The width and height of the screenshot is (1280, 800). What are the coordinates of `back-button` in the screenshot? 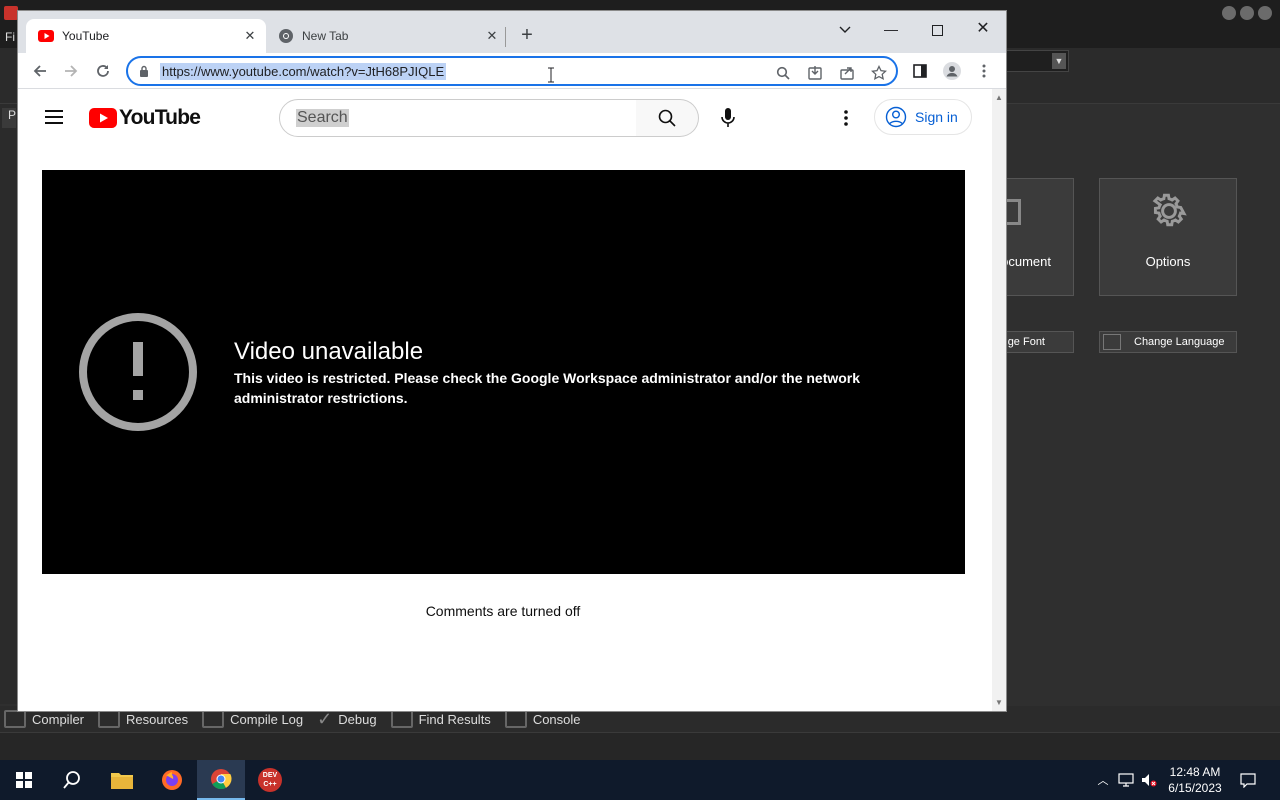 It's located at (40, 71).